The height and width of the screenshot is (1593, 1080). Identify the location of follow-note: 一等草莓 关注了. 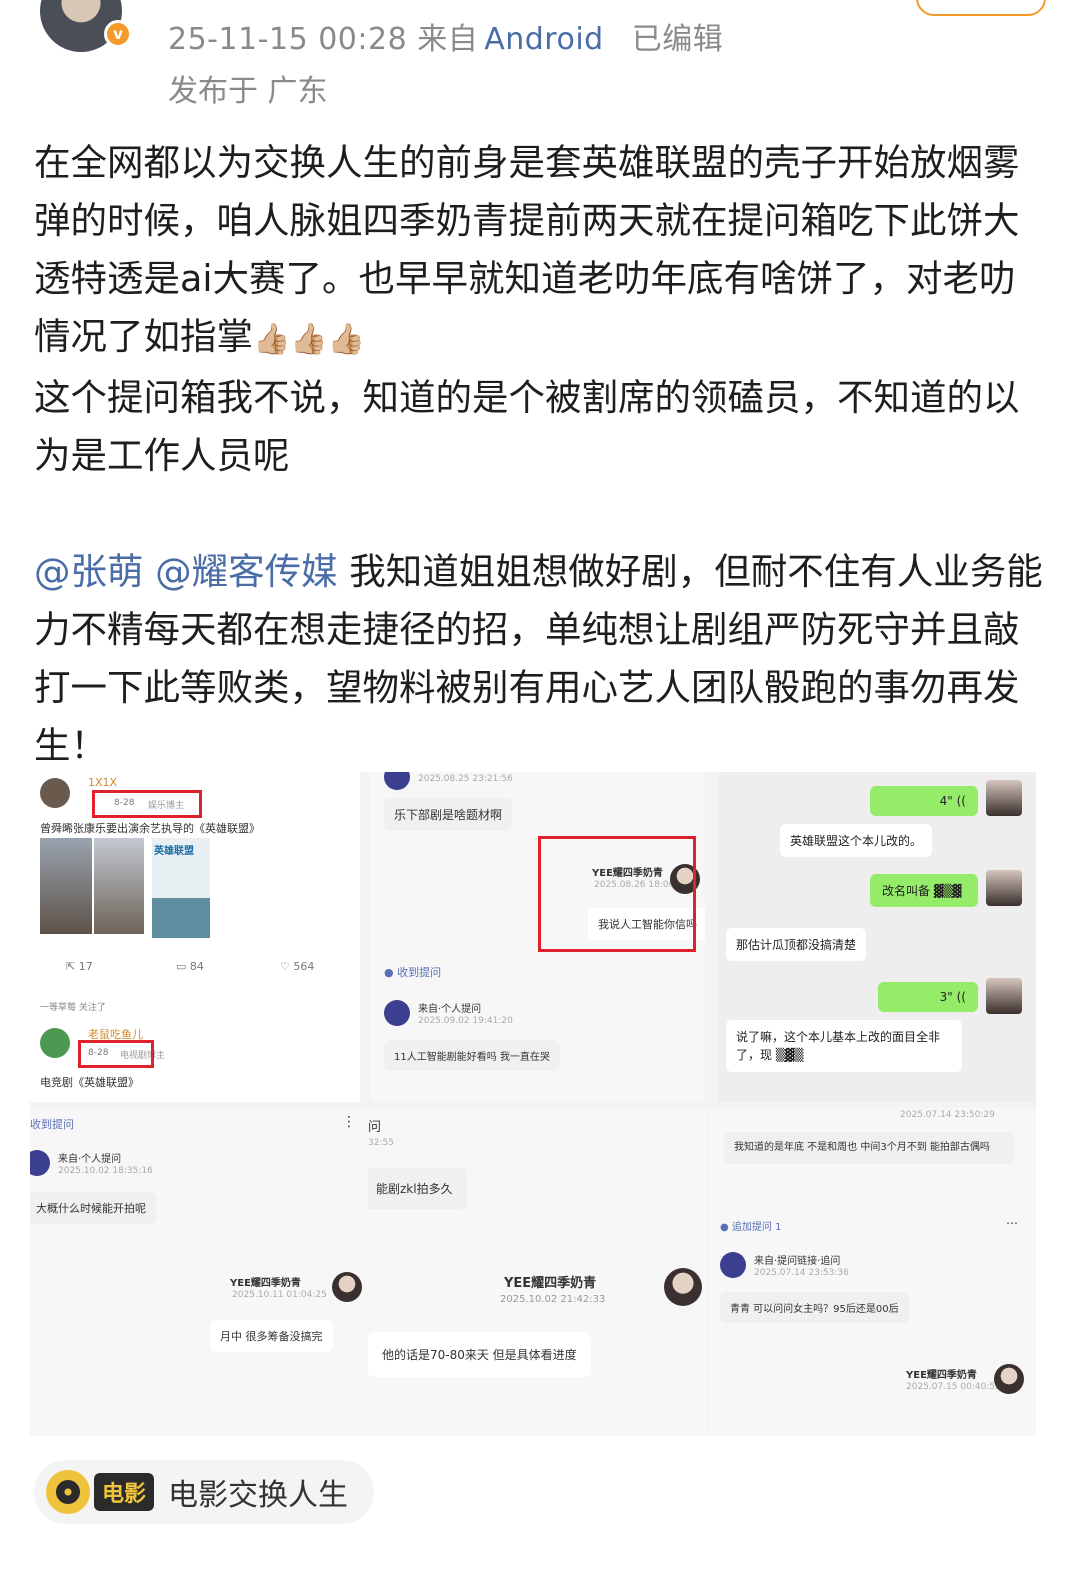
(73, 1008).